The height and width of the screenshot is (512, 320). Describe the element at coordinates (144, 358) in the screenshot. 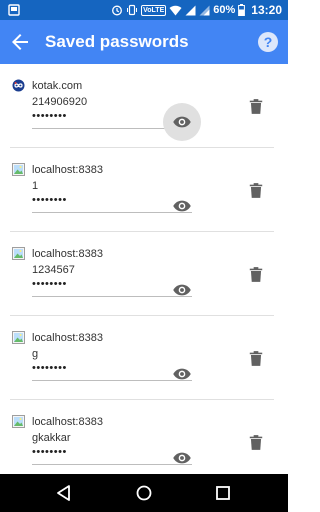

I see `password-entry: localhost:8383 g ••••••••` at that location.